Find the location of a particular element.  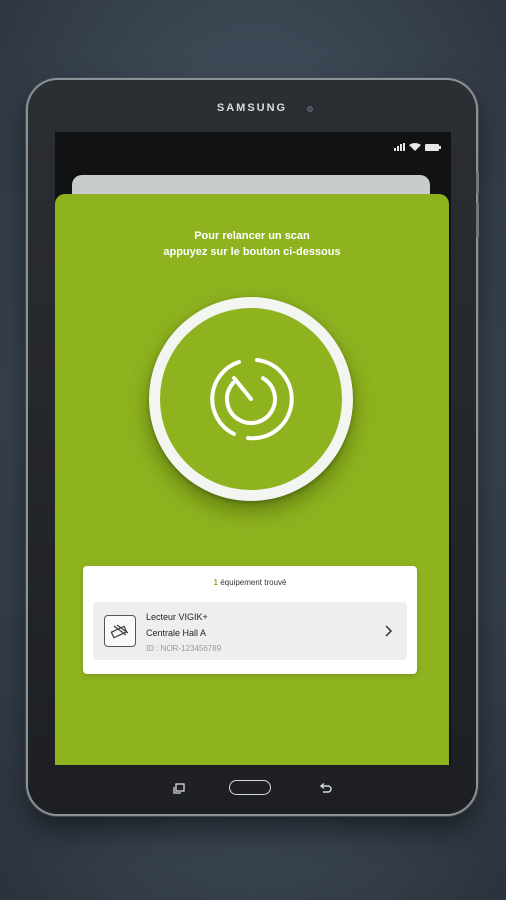

hardware-nav-bar is located at coordinates (252, 789).